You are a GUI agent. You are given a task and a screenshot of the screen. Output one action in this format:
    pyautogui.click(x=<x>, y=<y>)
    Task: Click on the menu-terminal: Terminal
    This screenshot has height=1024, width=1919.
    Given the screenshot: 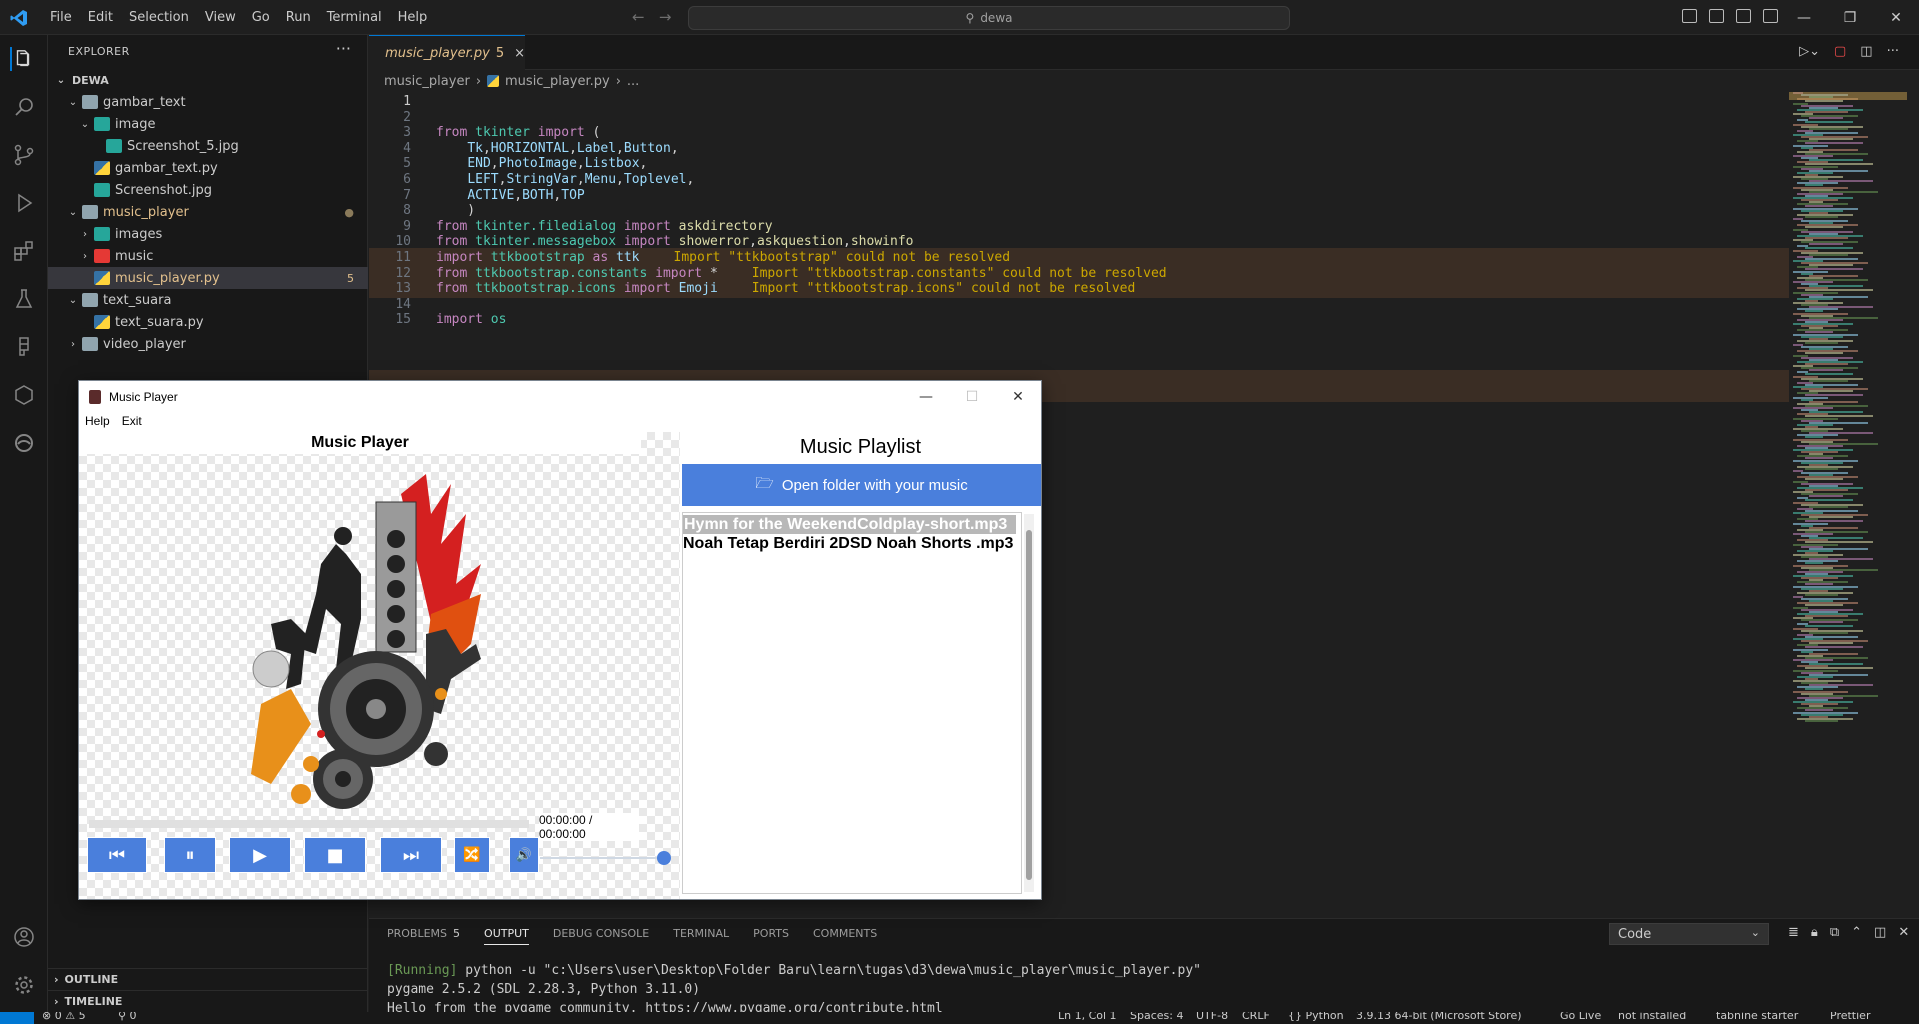 What is the action you would take?
    pyautogui.click(x=354, y=17)
    